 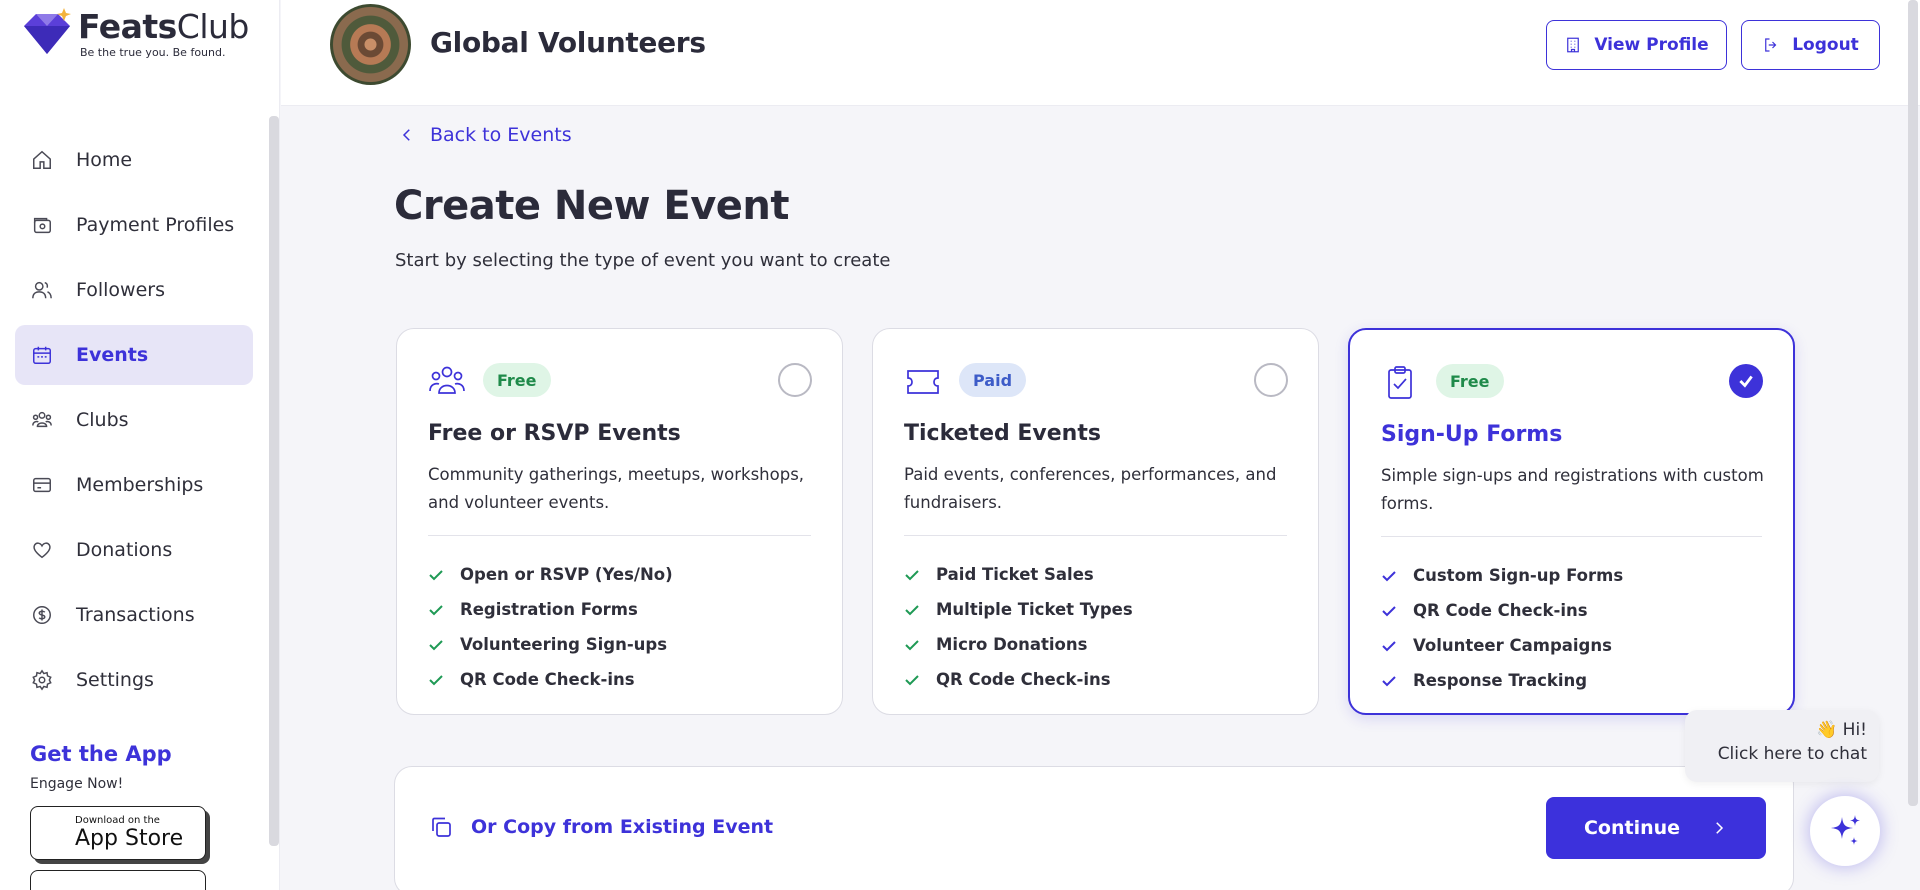 I want to click on sidebar-item-label: Followers, so click(x=120, y=290).